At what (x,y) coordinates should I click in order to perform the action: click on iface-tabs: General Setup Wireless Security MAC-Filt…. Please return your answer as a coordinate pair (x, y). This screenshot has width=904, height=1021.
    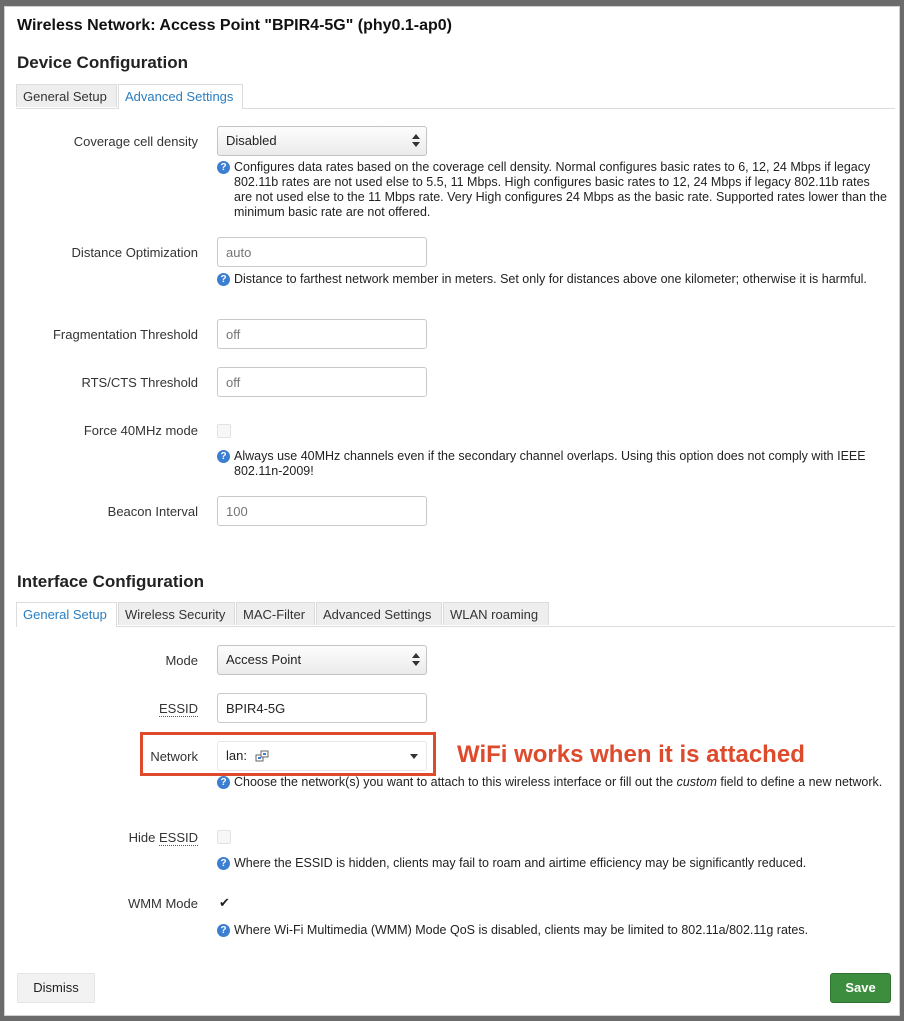
    Looking at the image, I should click on (455, 614).